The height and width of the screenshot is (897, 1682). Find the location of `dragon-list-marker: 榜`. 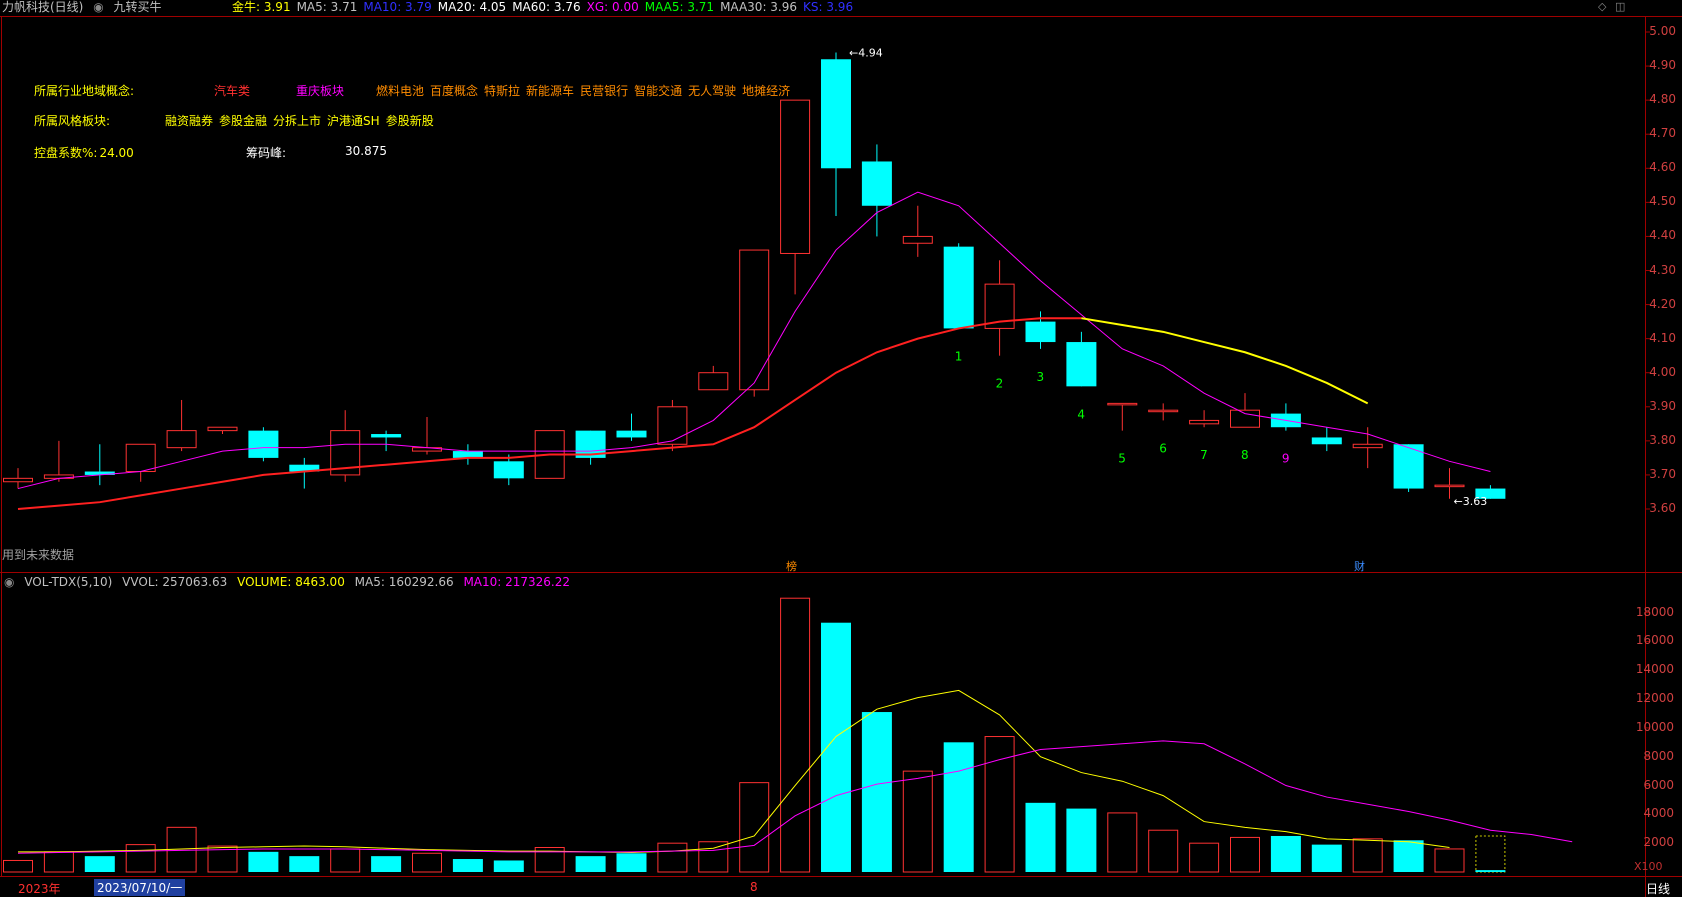

dragon-list-marker: 榜 is located at coordinates (791, 566).